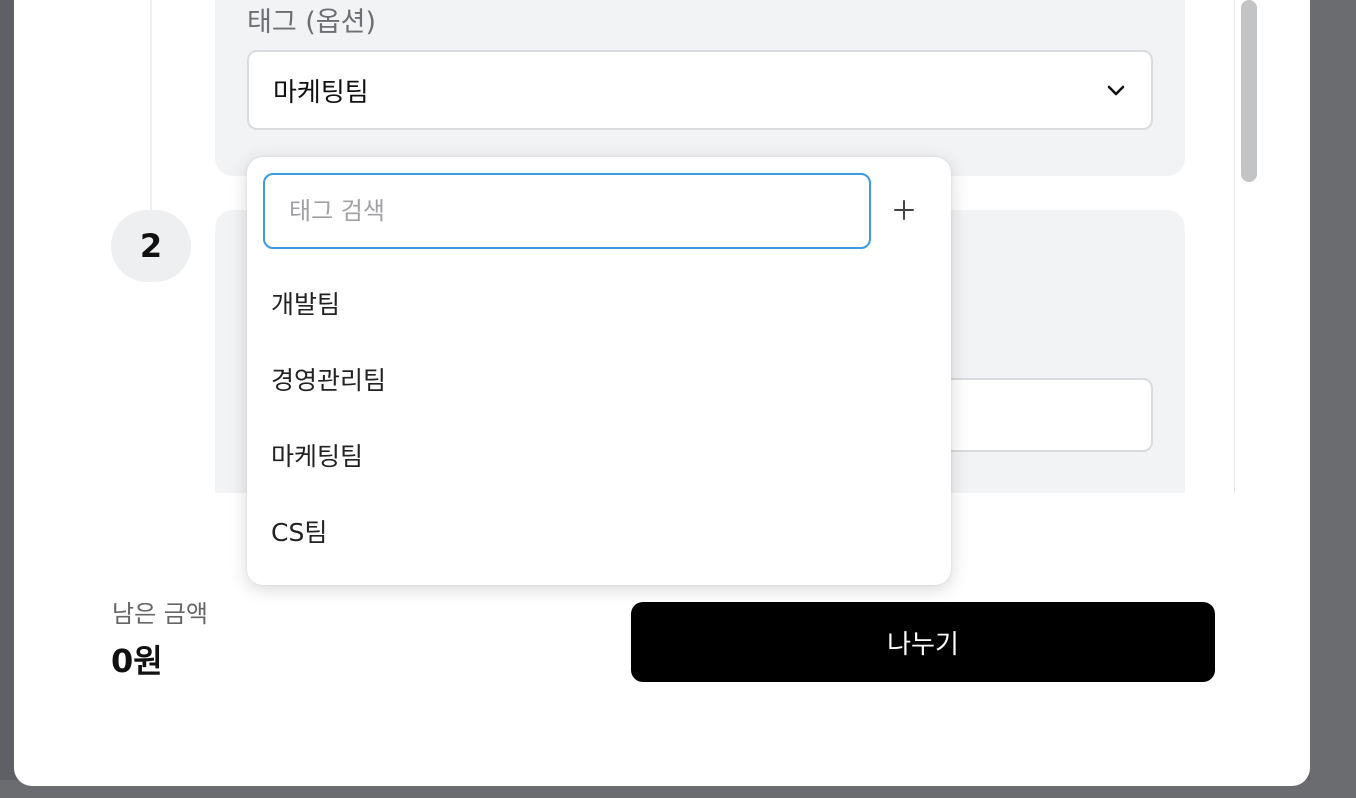  I want to click on tag-option: 경영관리팀, so click(599, 379).